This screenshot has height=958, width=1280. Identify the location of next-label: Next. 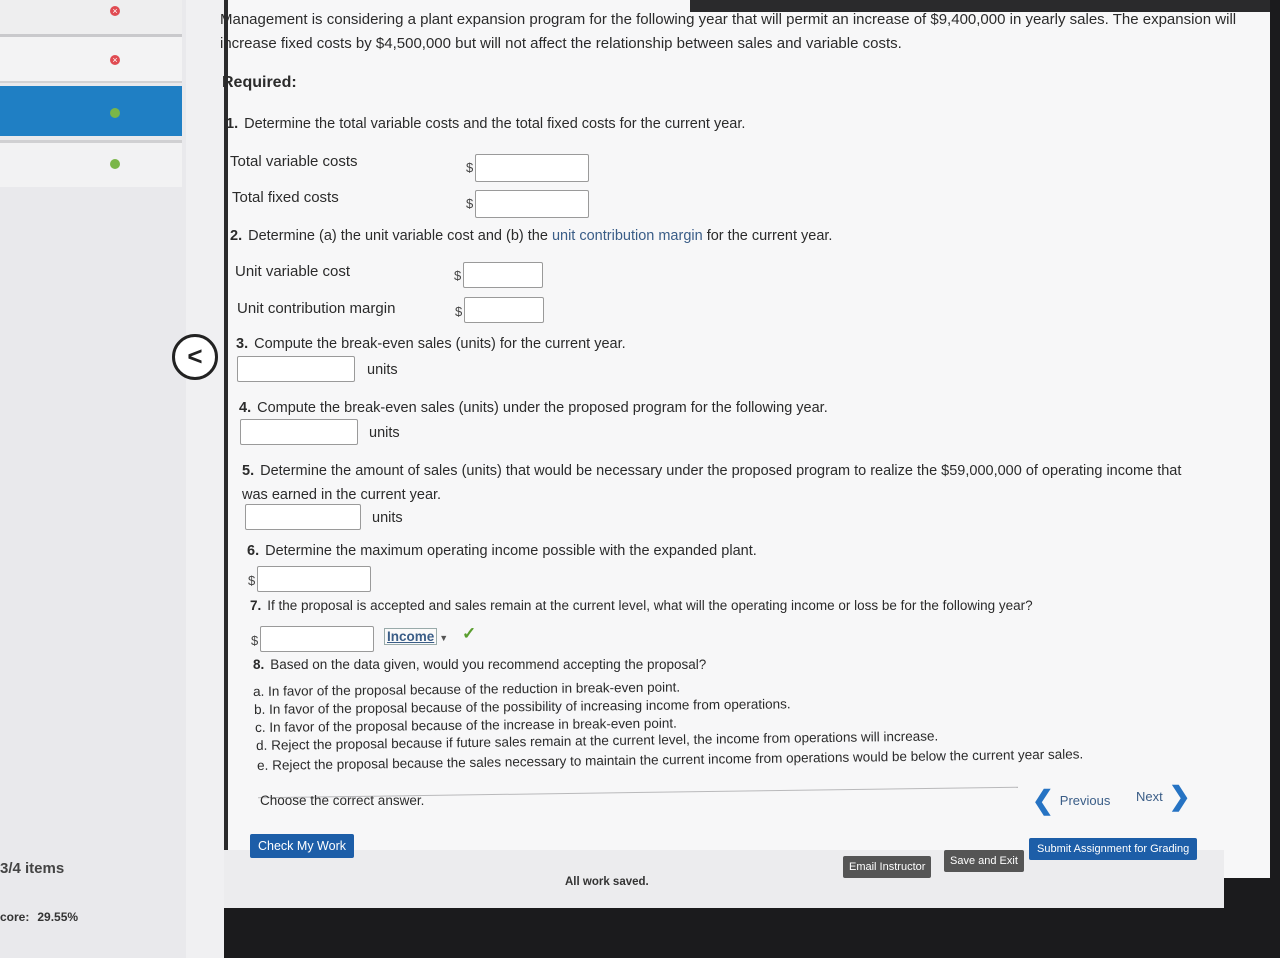
(1149, 796).